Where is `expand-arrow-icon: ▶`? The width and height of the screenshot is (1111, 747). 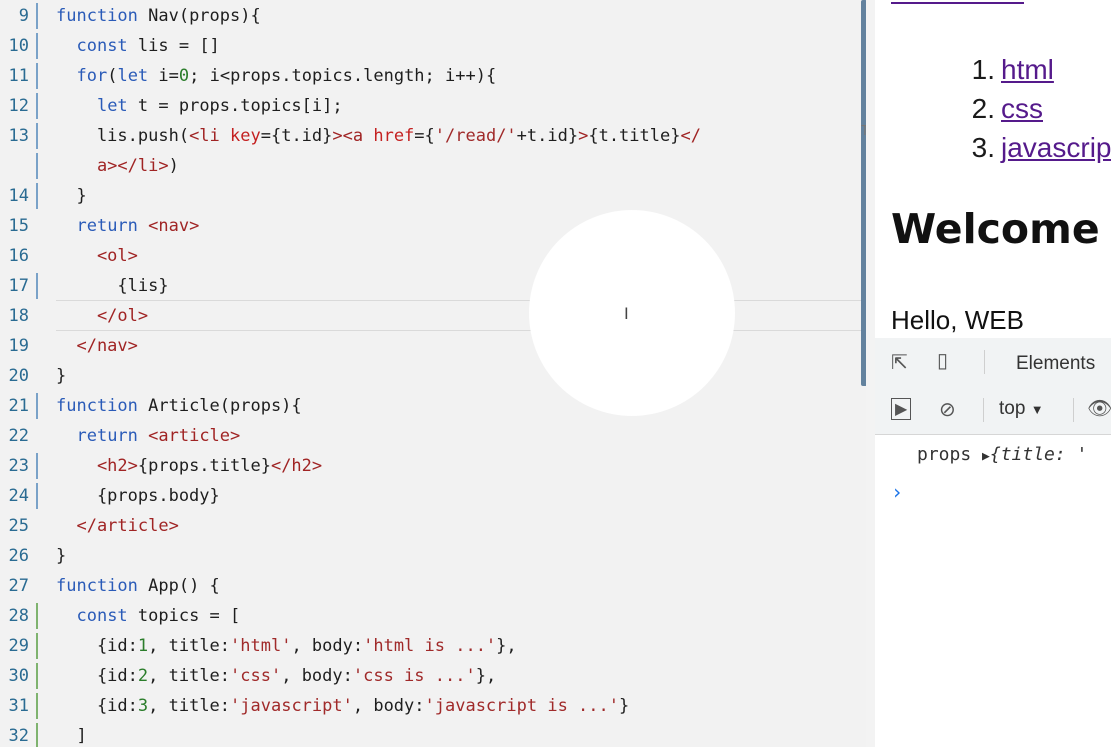 expand-arrow-icon: ▶ is located at coordinates (986, 456).